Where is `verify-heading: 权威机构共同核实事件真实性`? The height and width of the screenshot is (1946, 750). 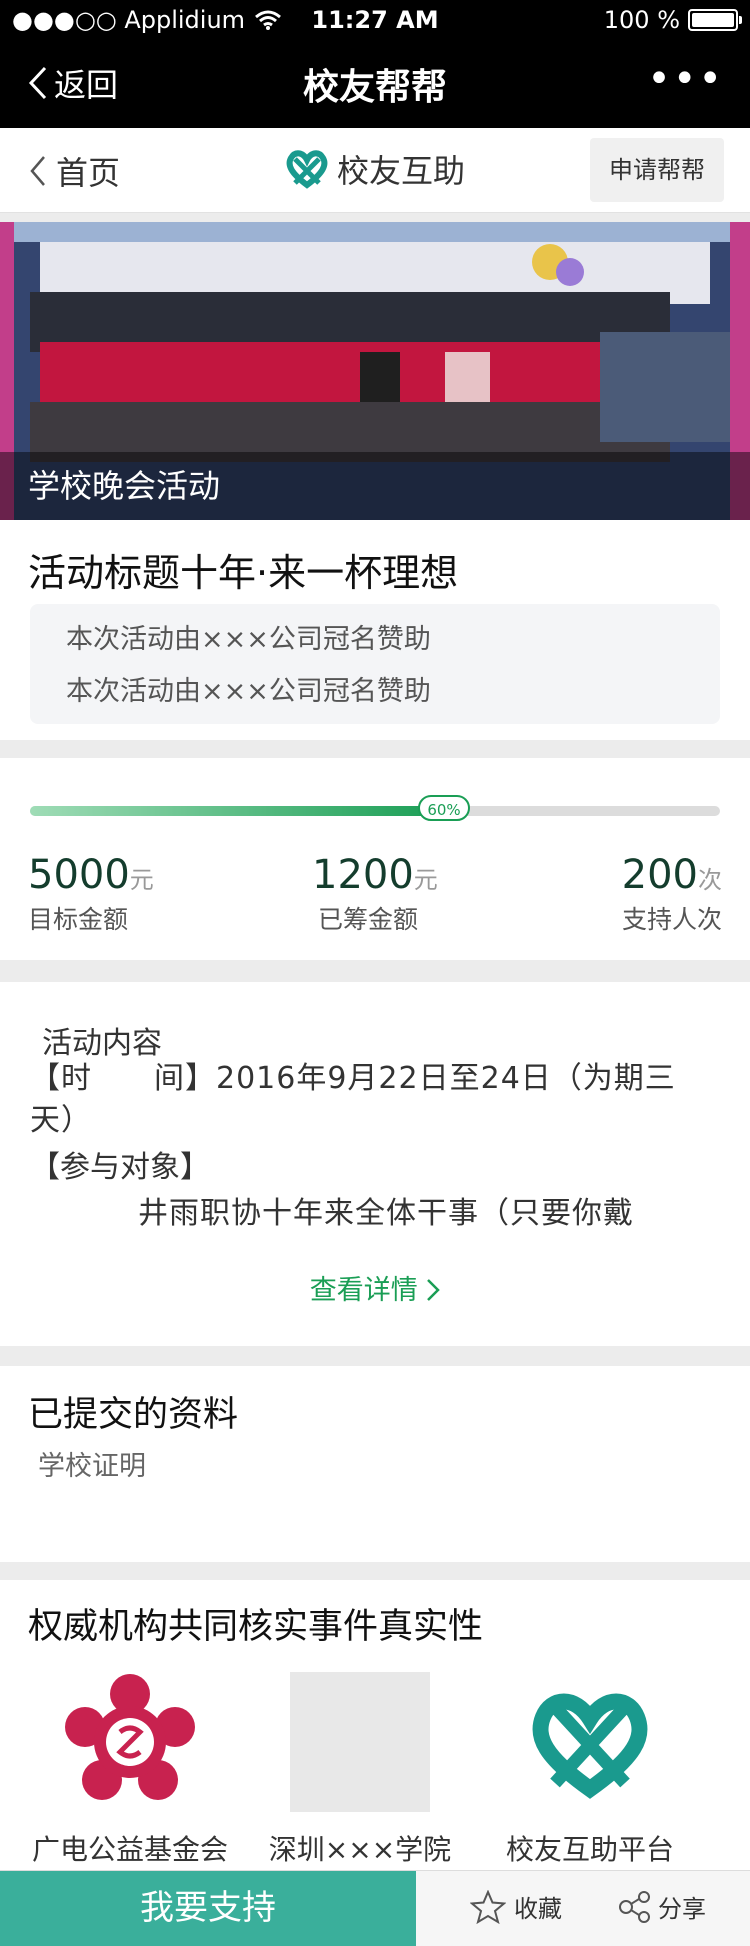
verify-heading: 权威机构共同核实事件真实性 is located at coordinates (256, 1627).